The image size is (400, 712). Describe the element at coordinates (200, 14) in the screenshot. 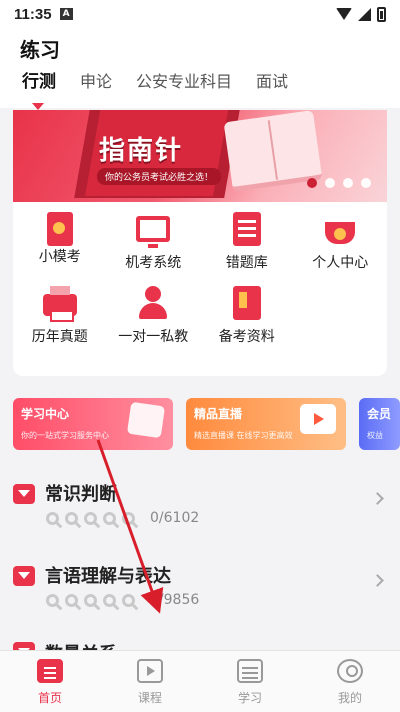

I see `status-bar: 11:35 A` at that location.